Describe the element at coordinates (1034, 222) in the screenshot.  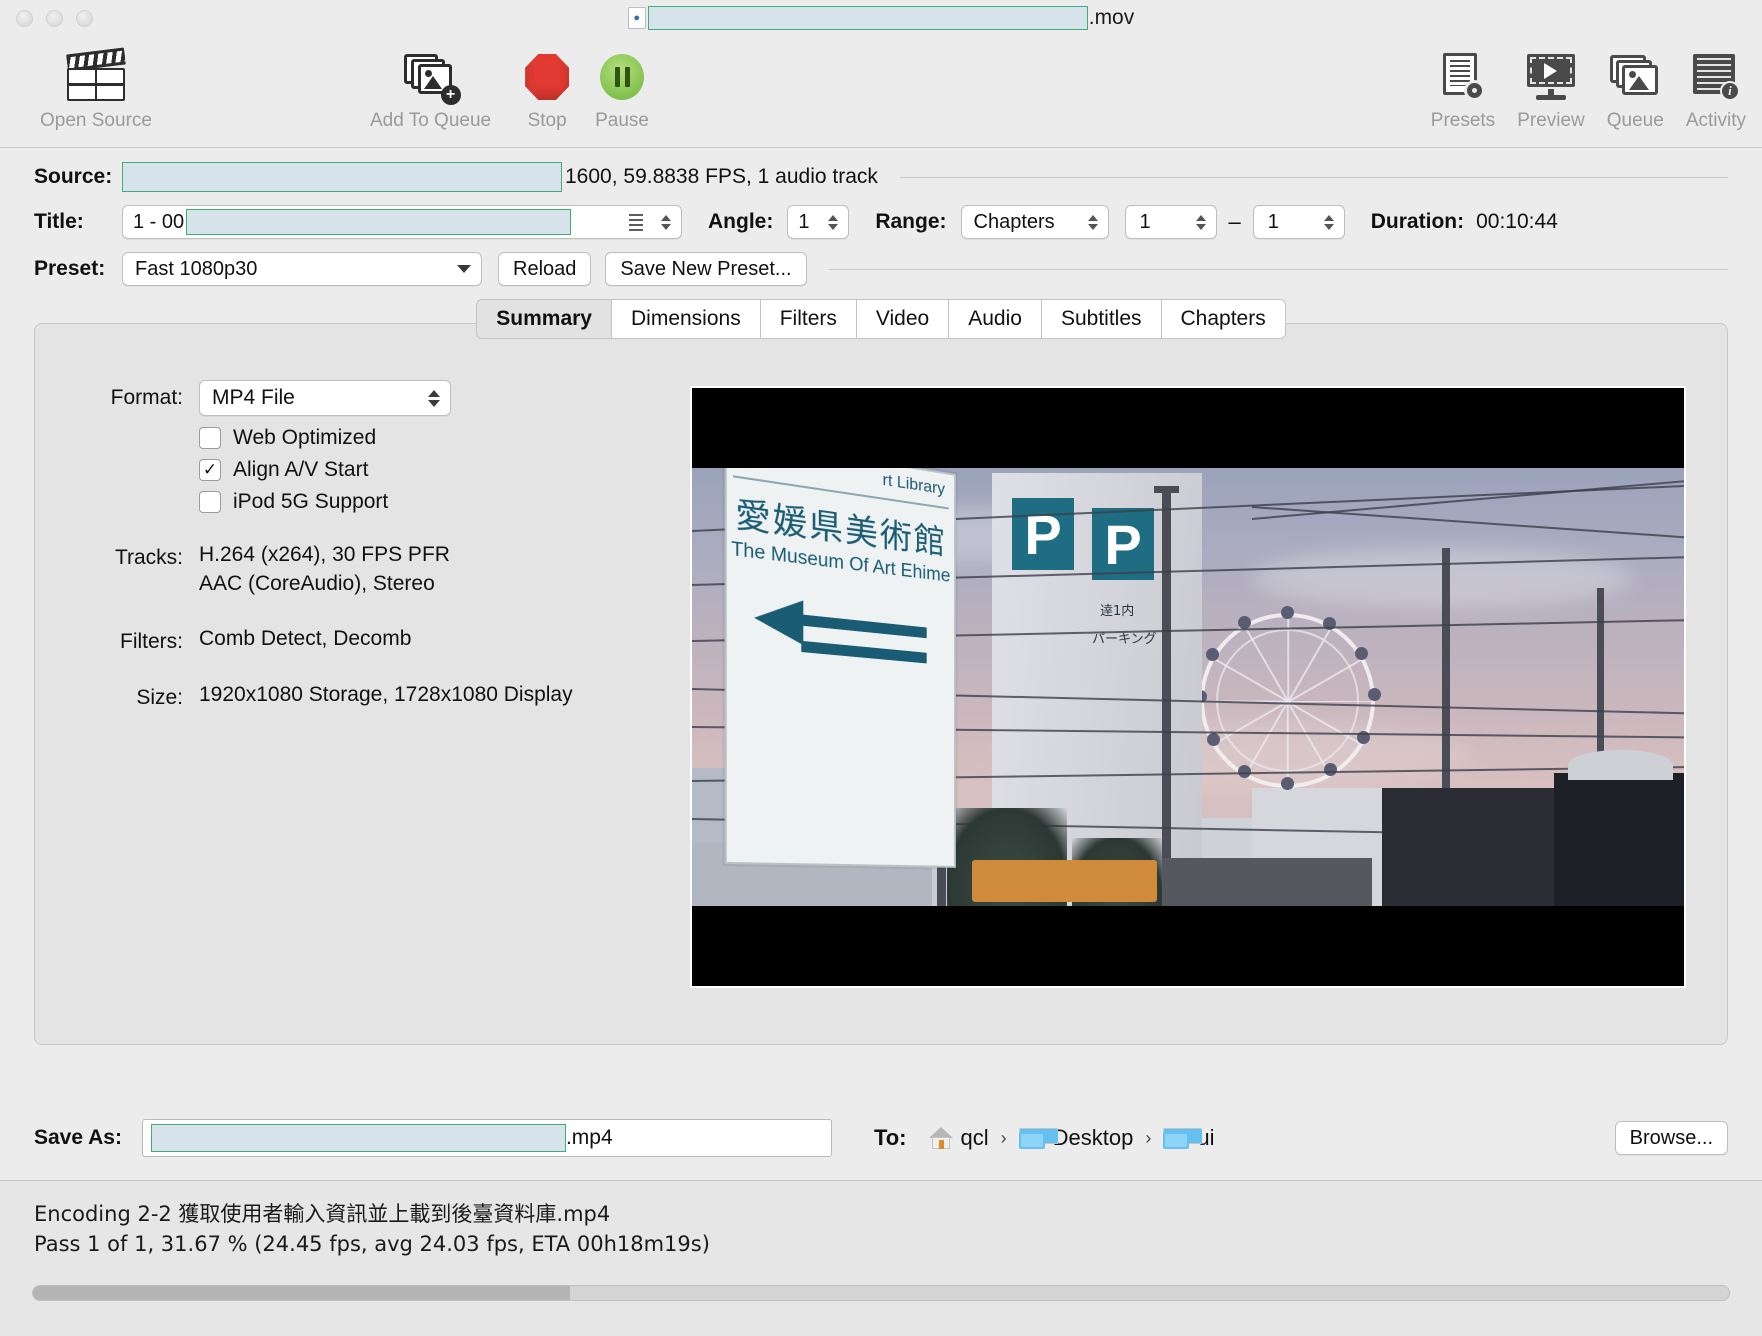
I see `range-type-select: Chapters` at that location.